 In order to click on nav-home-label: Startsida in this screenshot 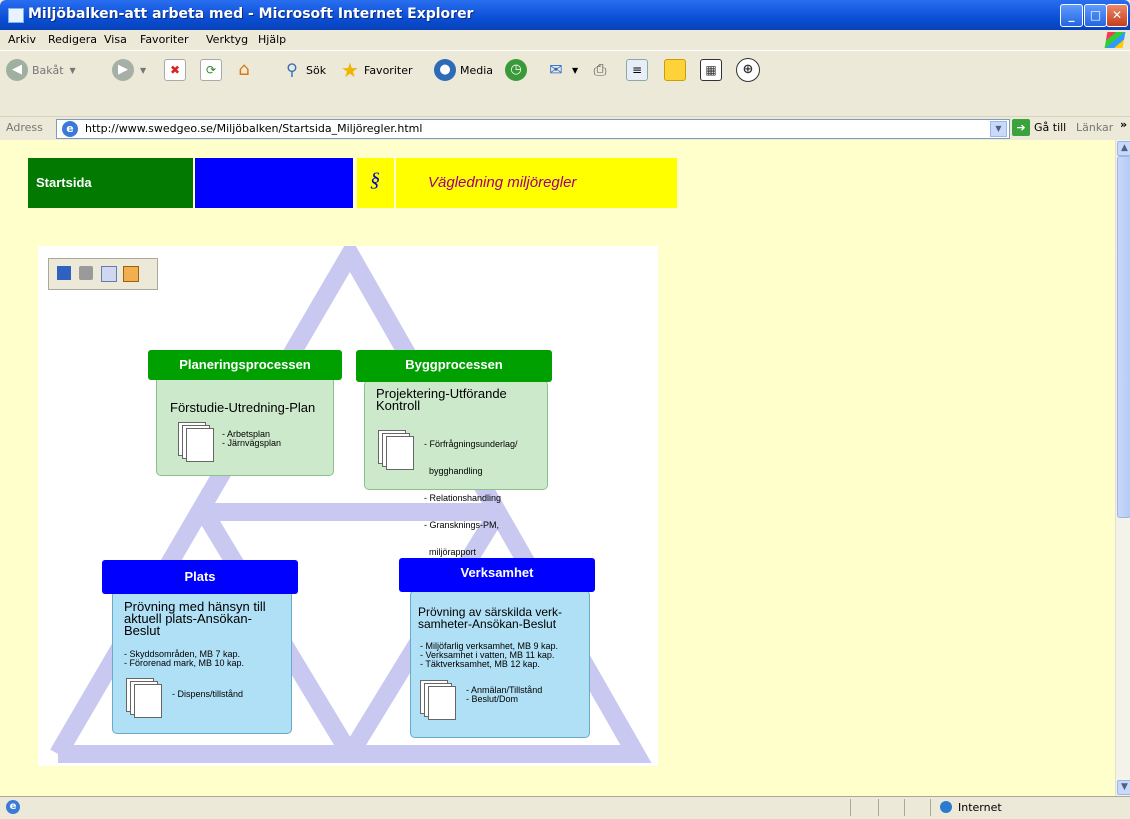, I will do `click(64, 182)`.